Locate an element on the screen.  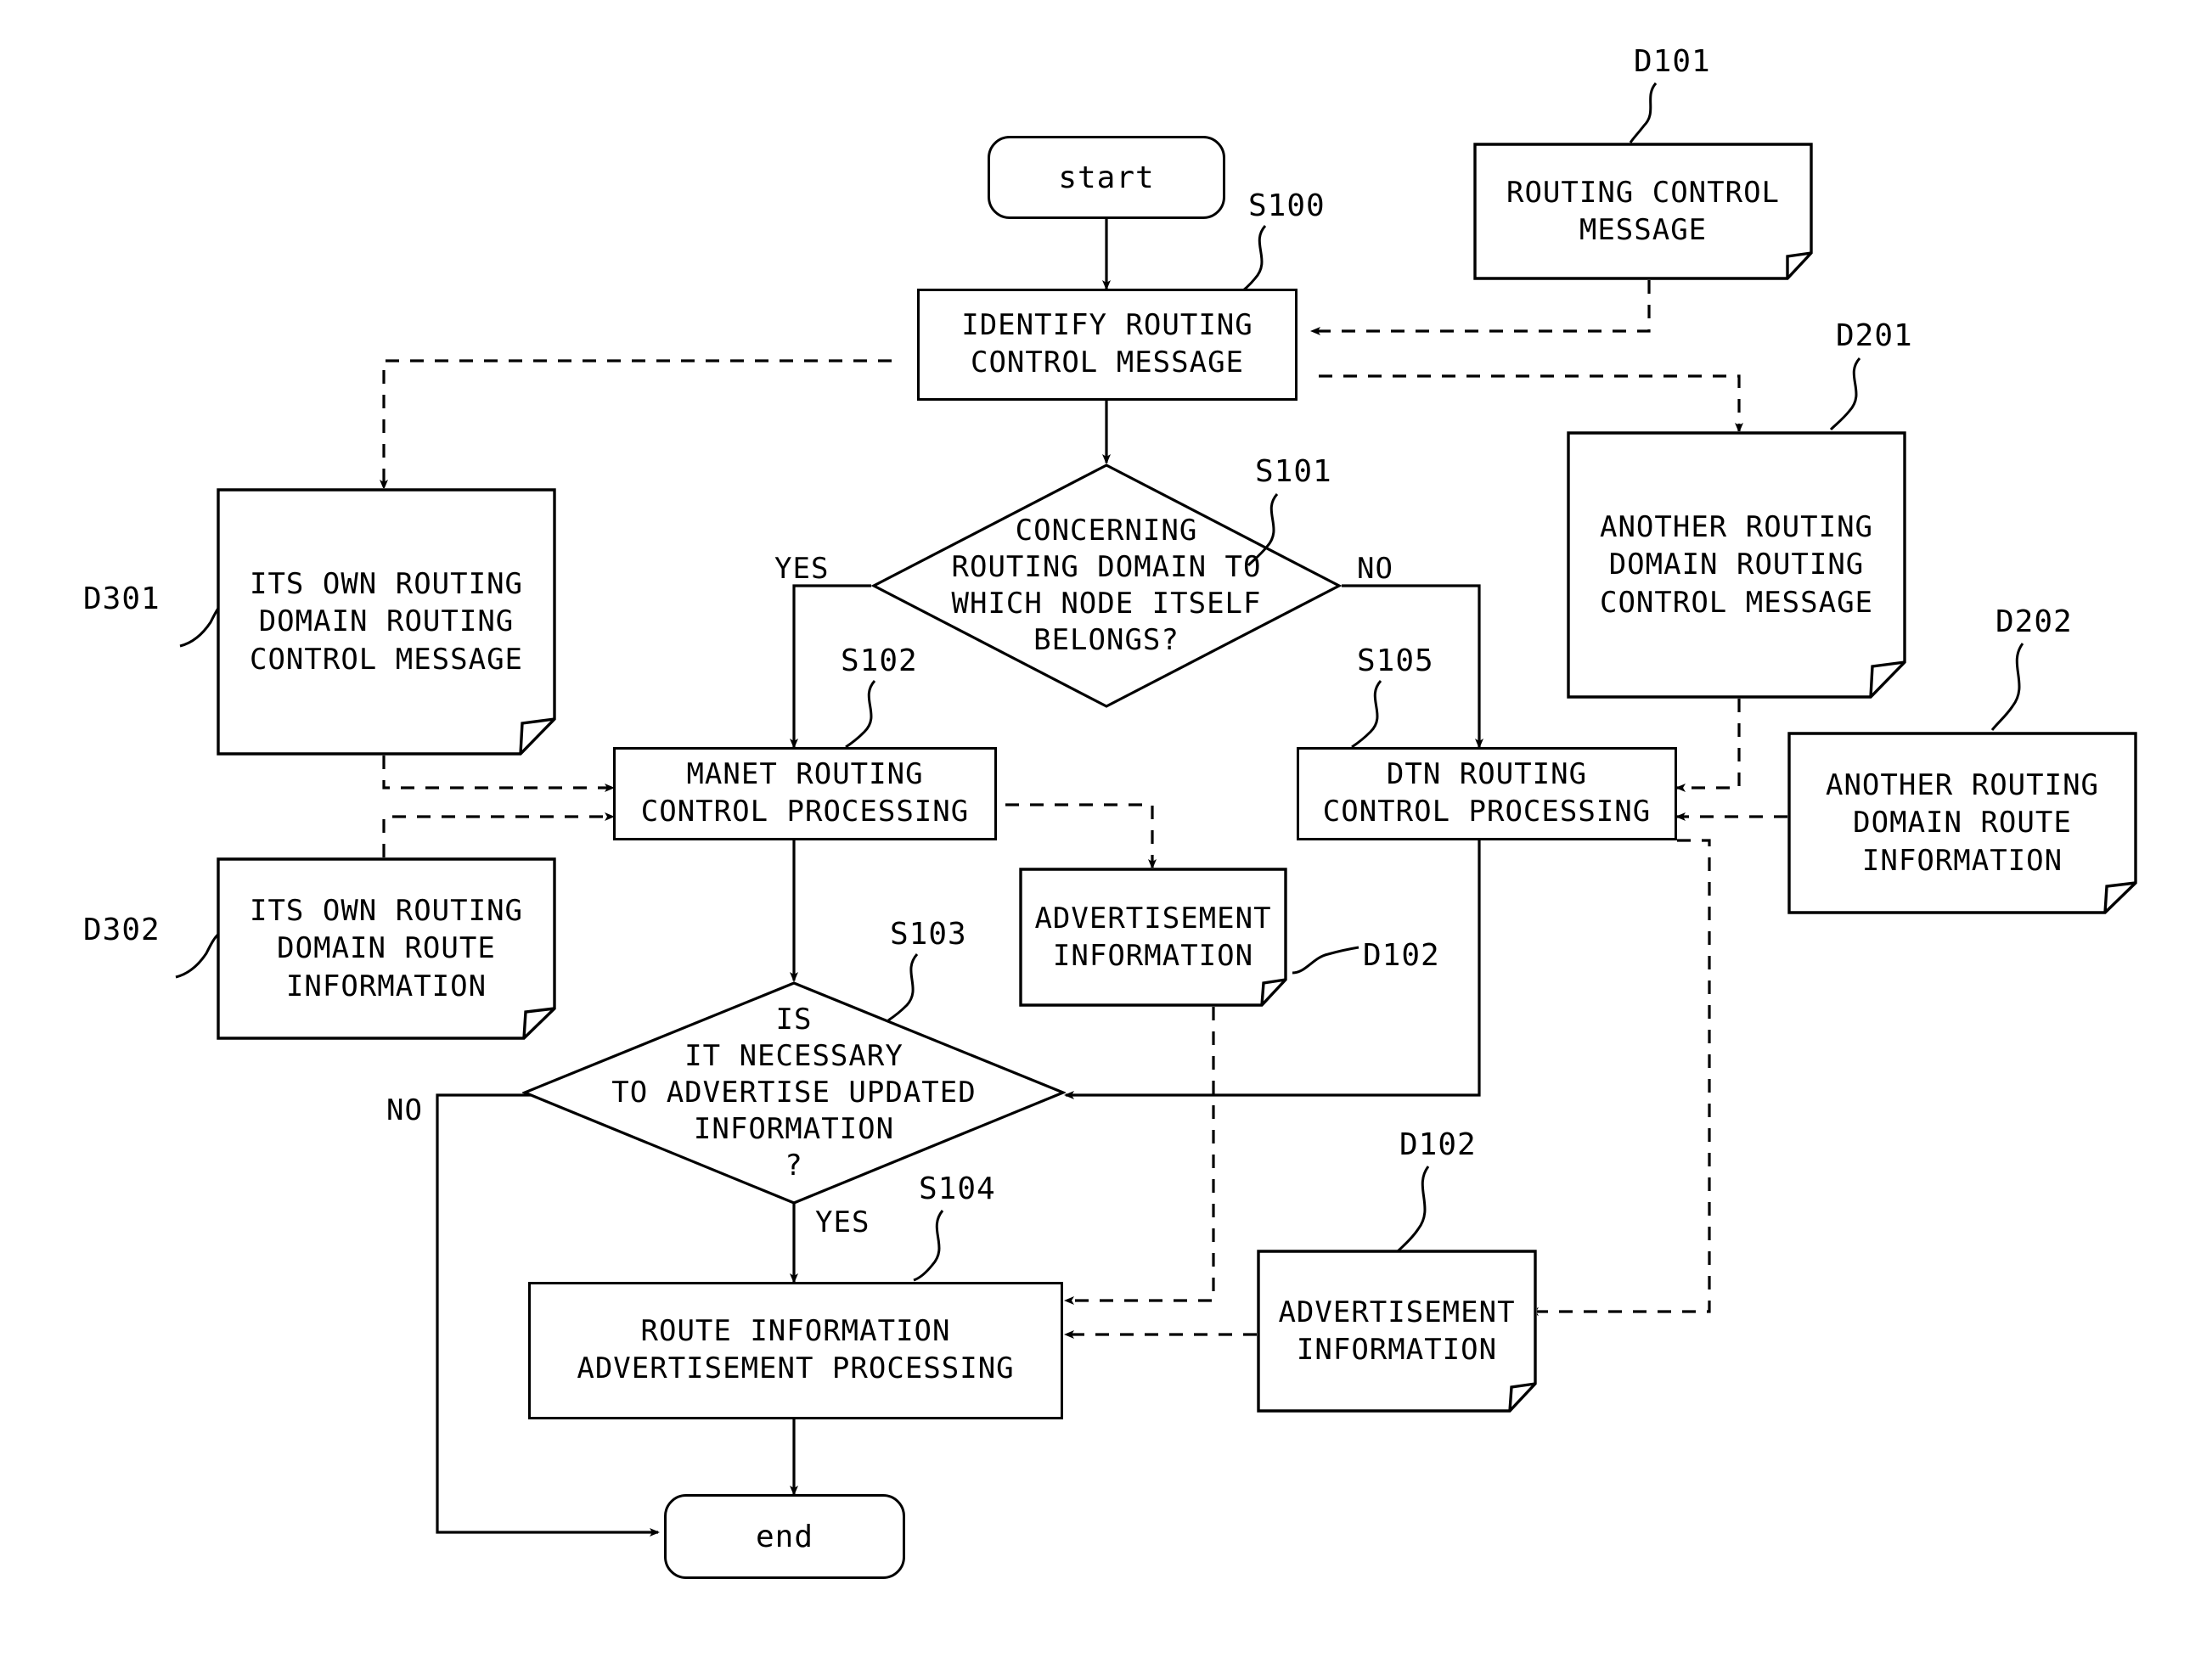
process-identify-label: IDENTIFY ROUTING CONTROL MESSAGE is located at coordinates (1107, 343).